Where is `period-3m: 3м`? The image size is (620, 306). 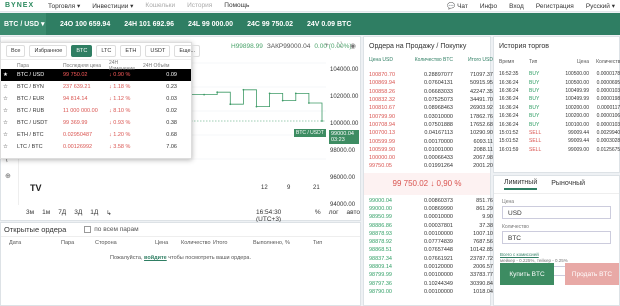
period-3m: 3м is located at coordinates (30, 213).